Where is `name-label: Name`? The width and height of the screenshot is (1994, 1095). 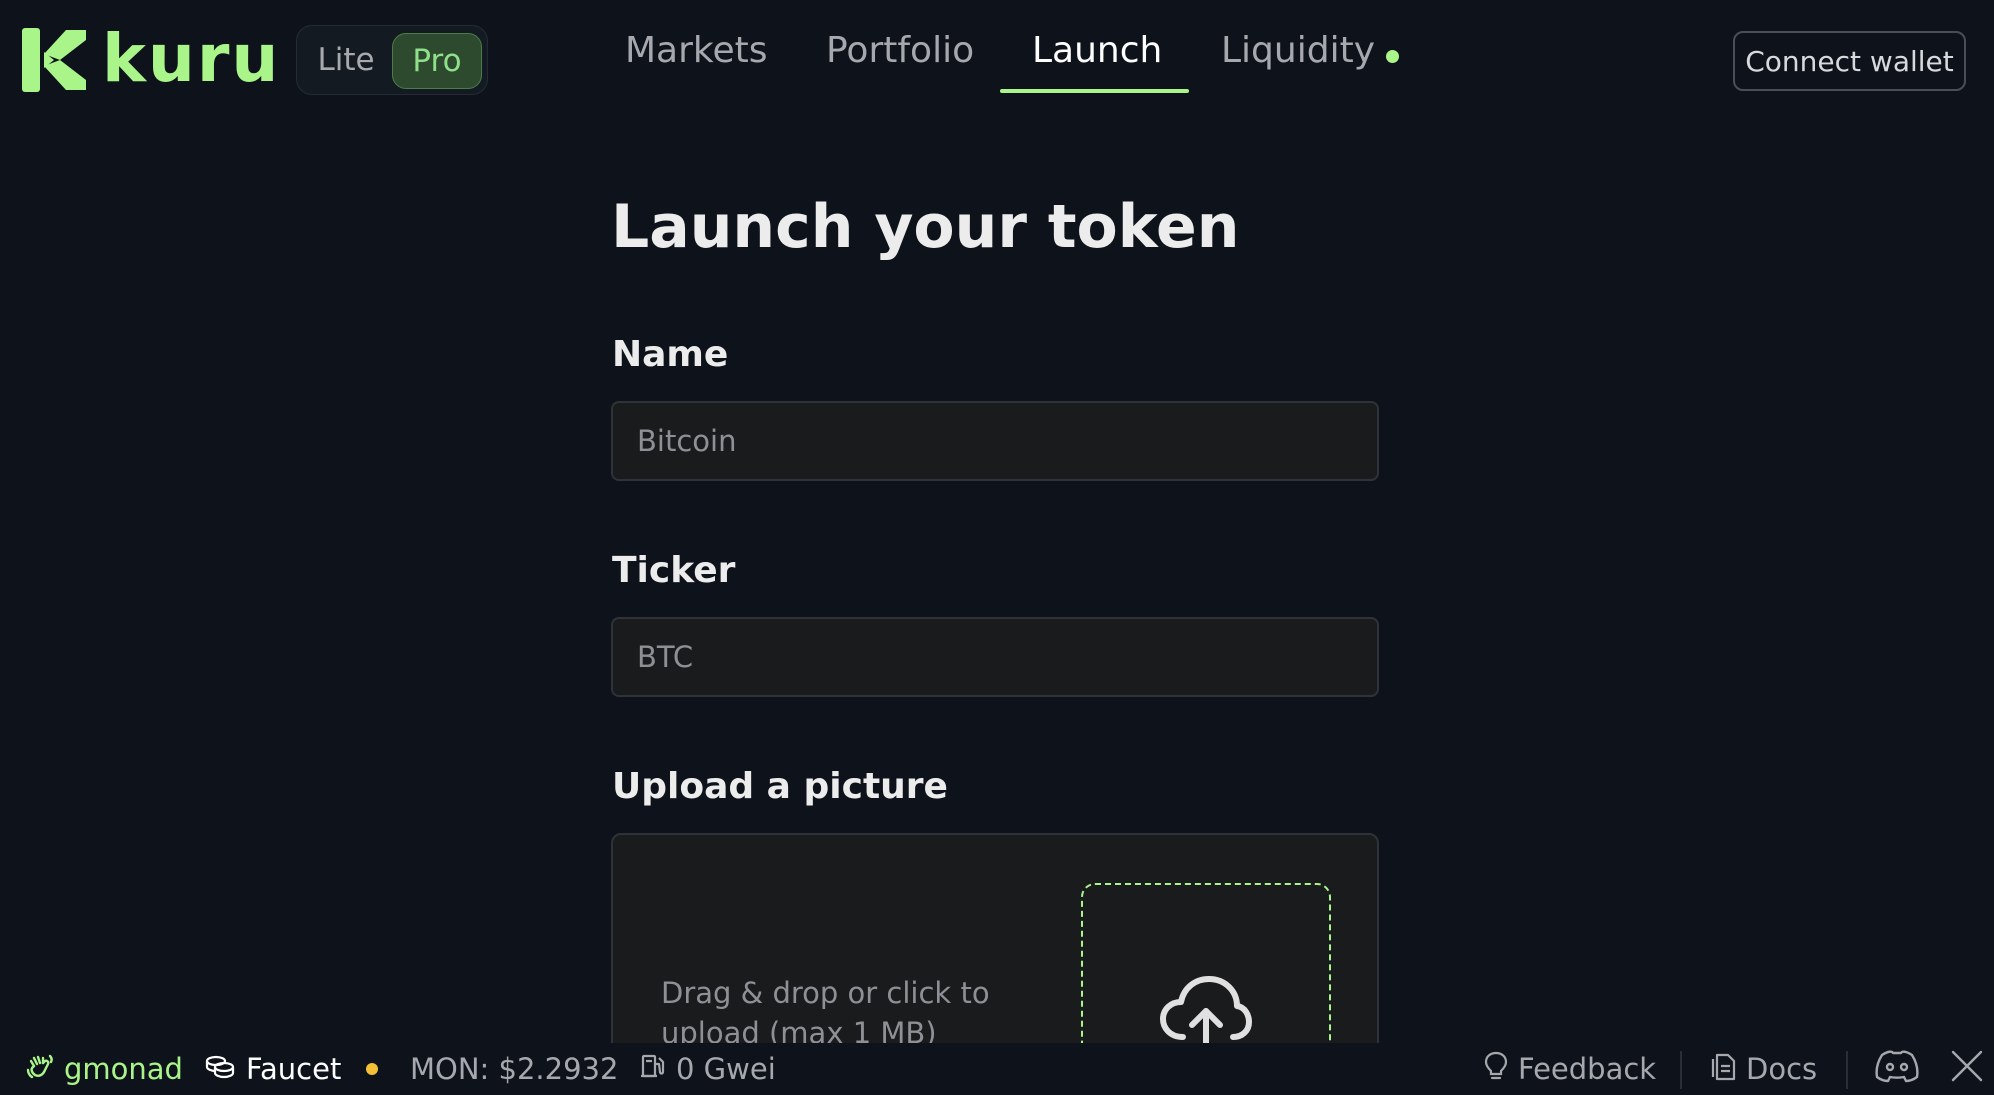
name-label: Name is located at coordinates (670, 354).